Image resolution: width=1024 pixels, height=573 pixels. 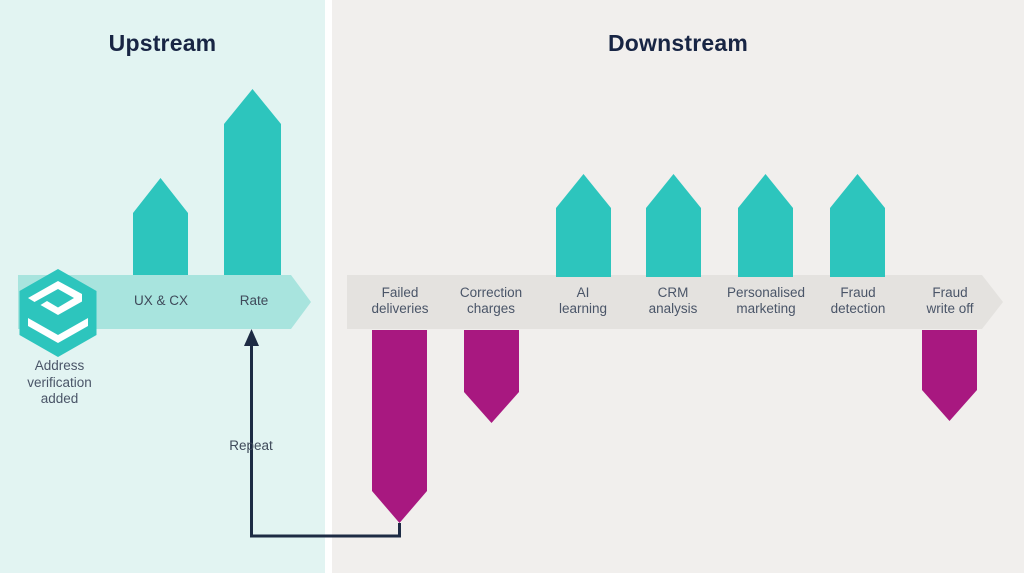 What do you see at coordinates (583, 300) in the screenshot?
I see `downstream-band-label-ai-learning: AI learning` at bounding box center [583, 300].